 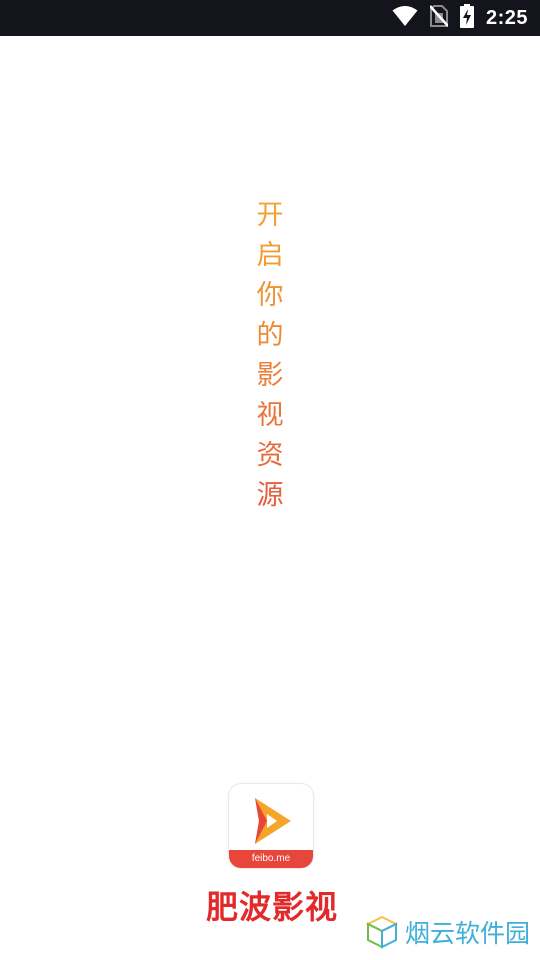 I want to click on battery-charging-icon, so click(x=466, y=18).